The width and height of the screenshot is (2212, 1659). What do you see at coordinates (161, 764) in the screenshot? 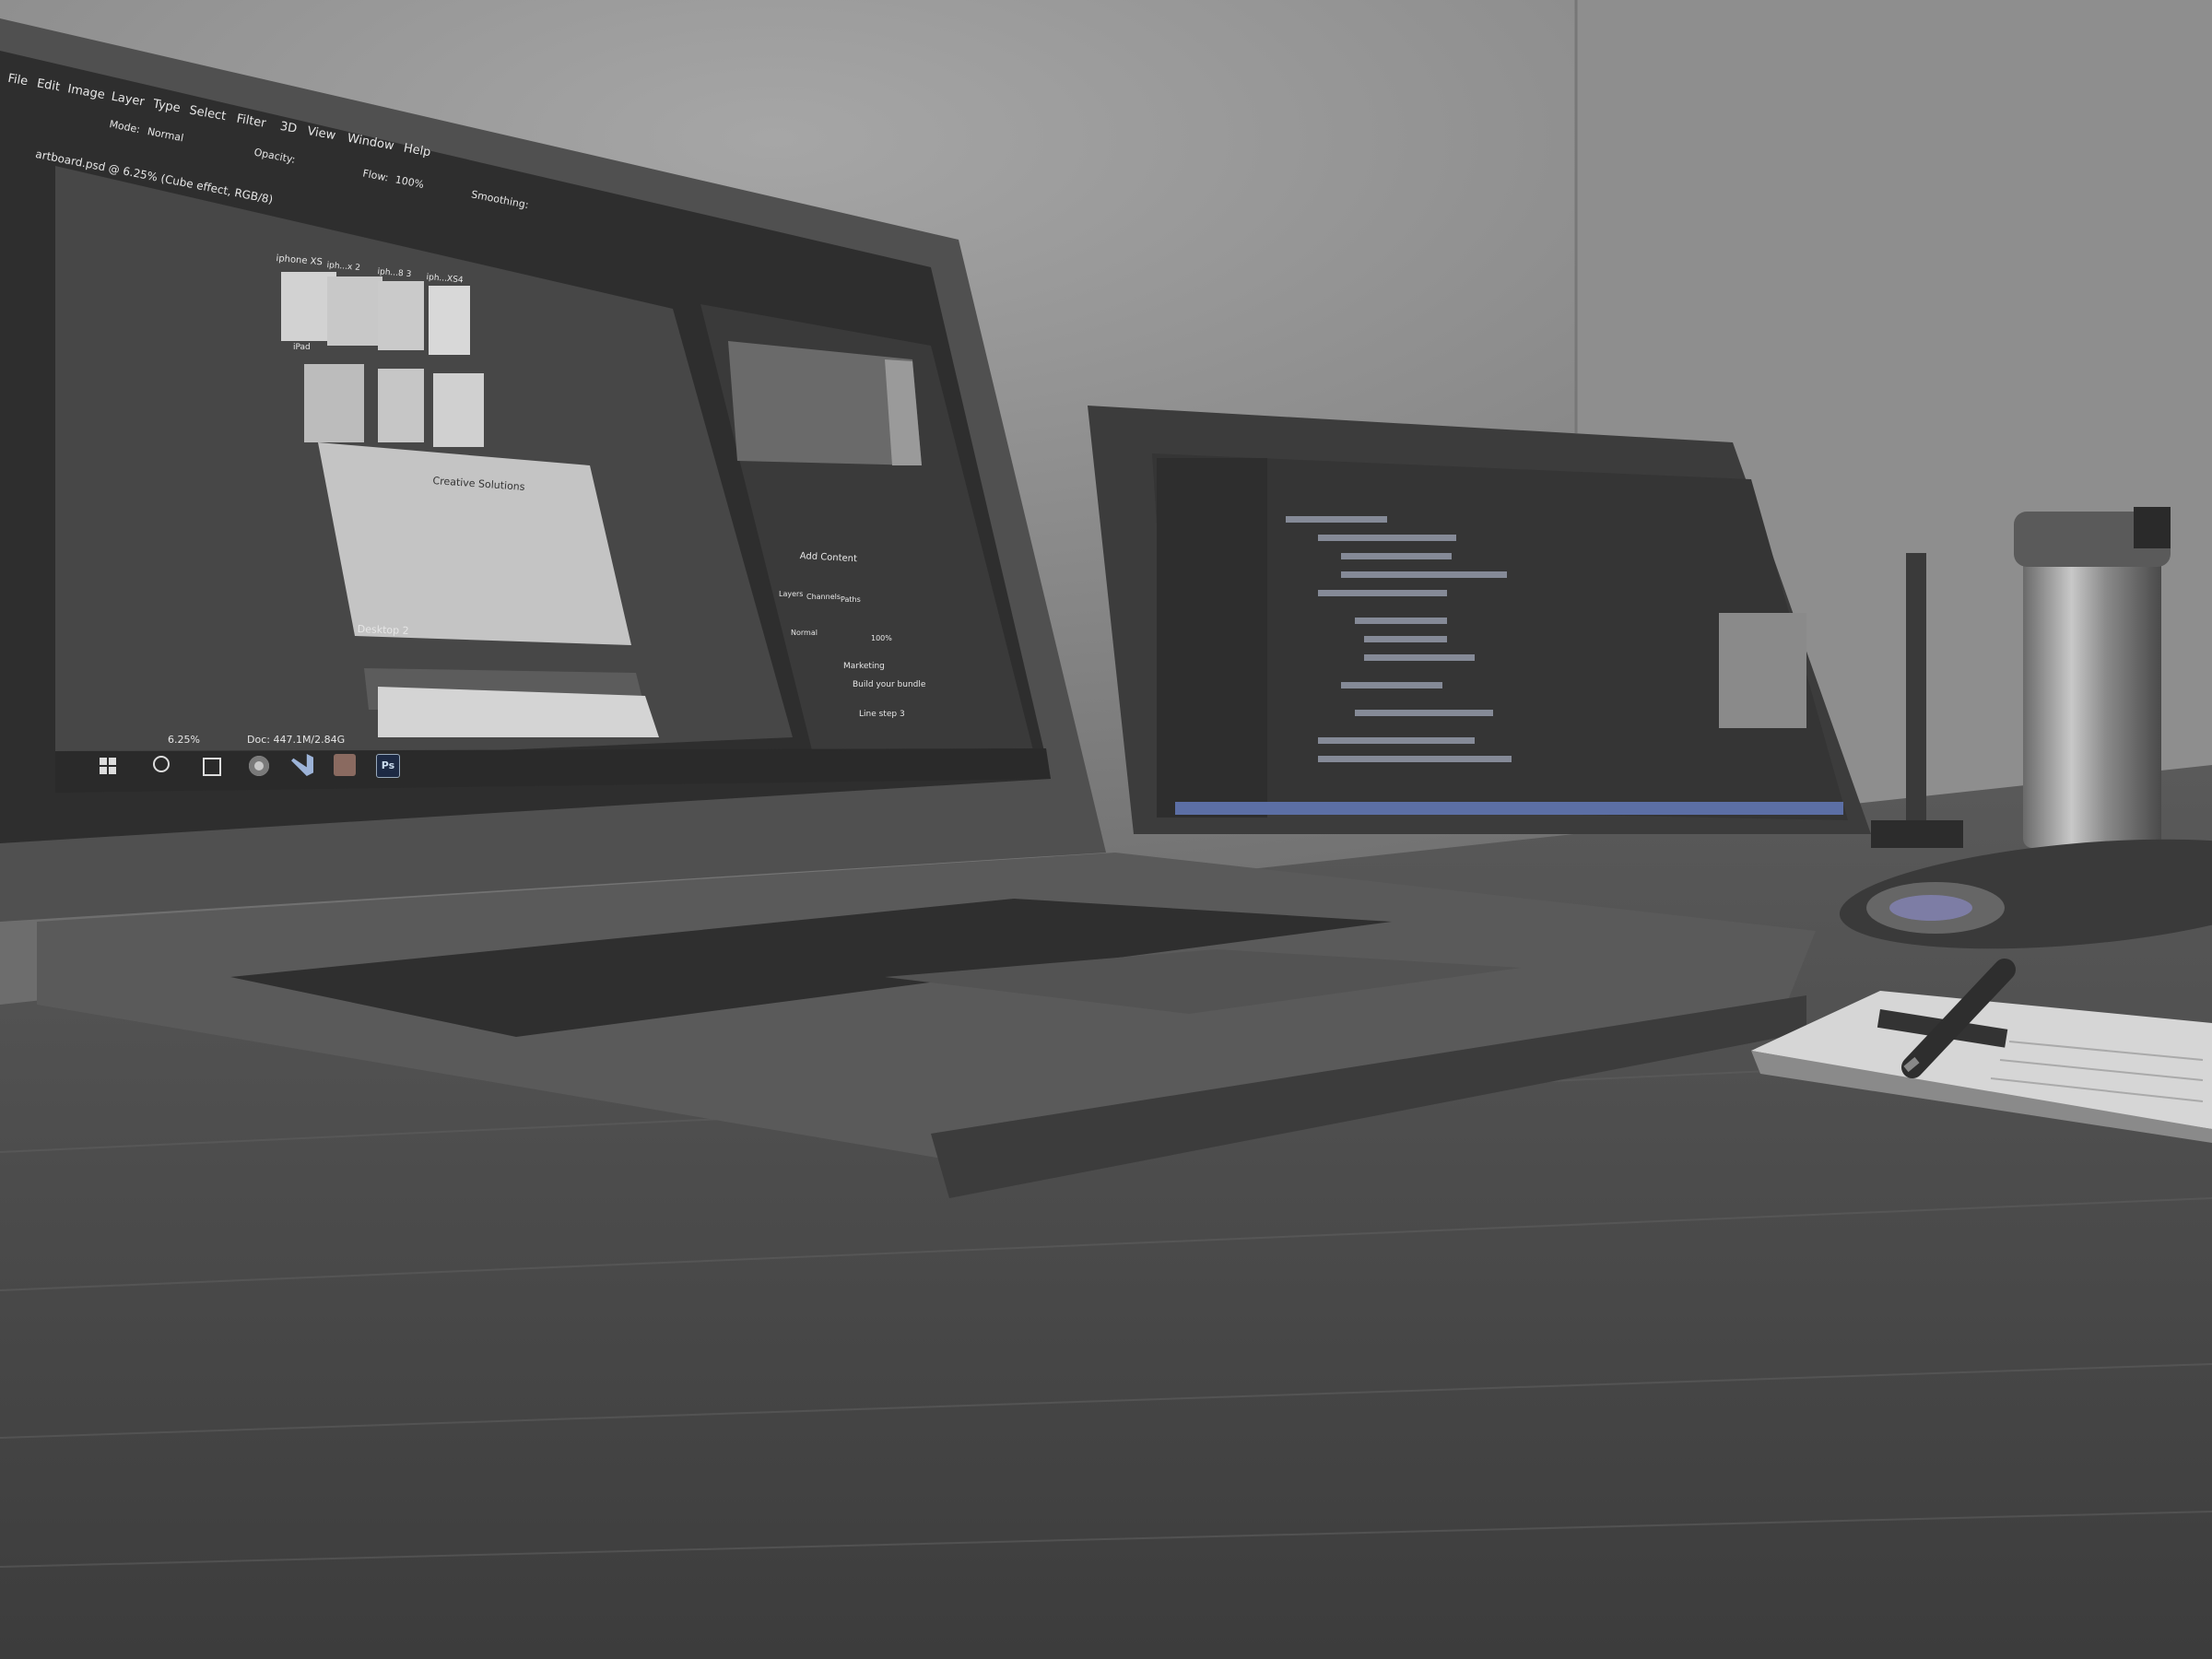
I see `search-icon` at bounding box center [161, 764].